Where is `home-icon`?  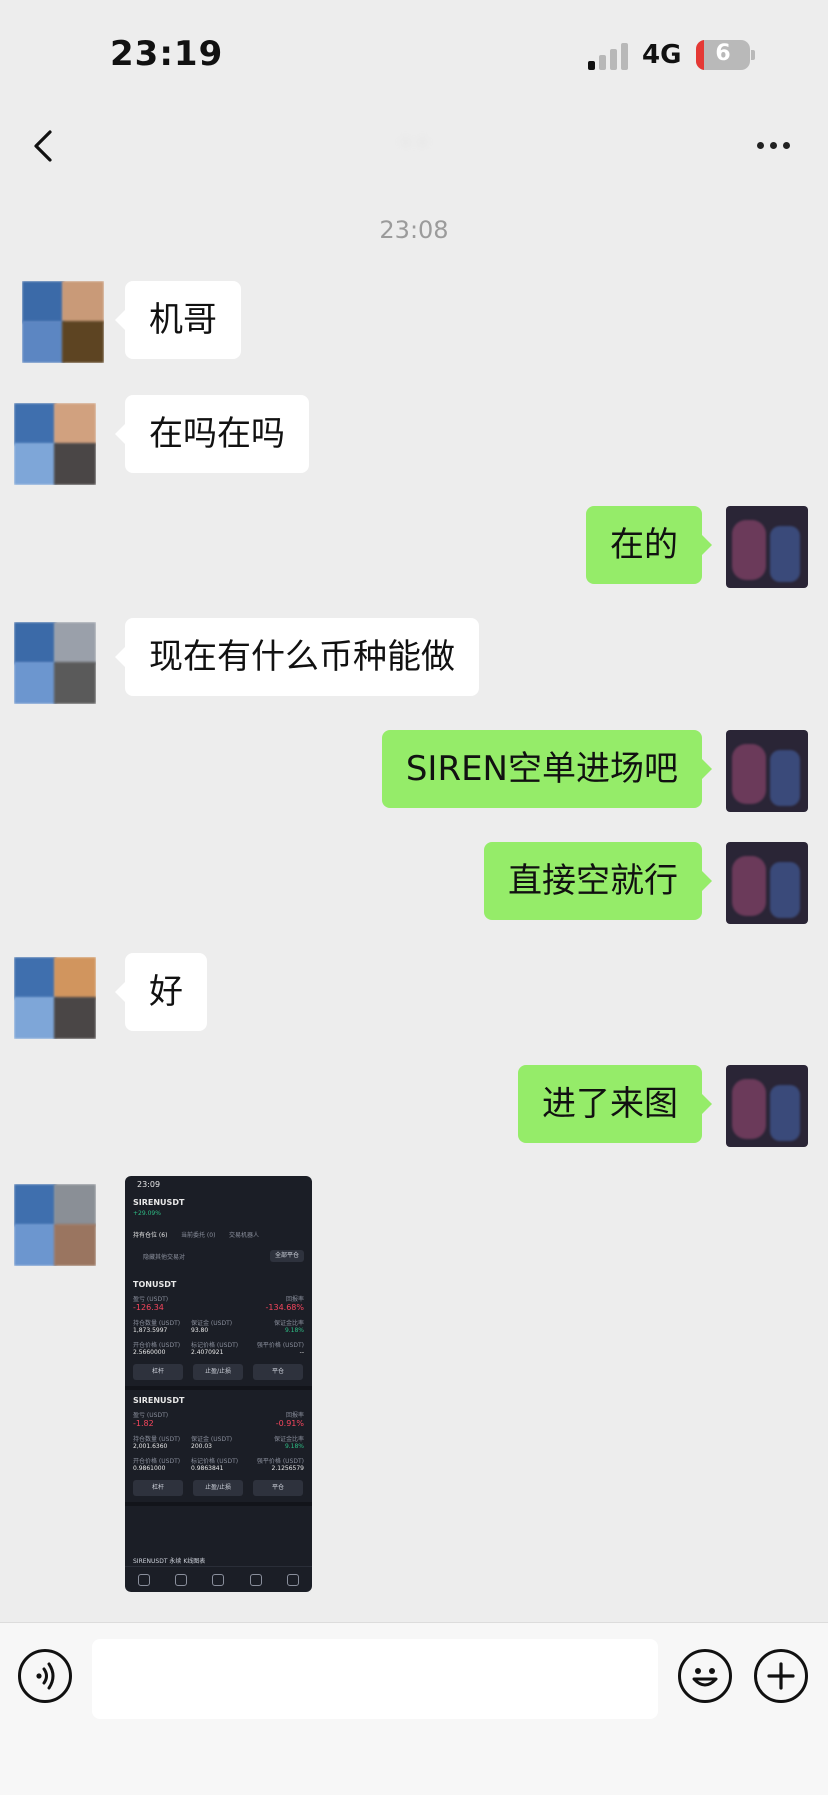
home-icon is located at coordinates (143, 1579).